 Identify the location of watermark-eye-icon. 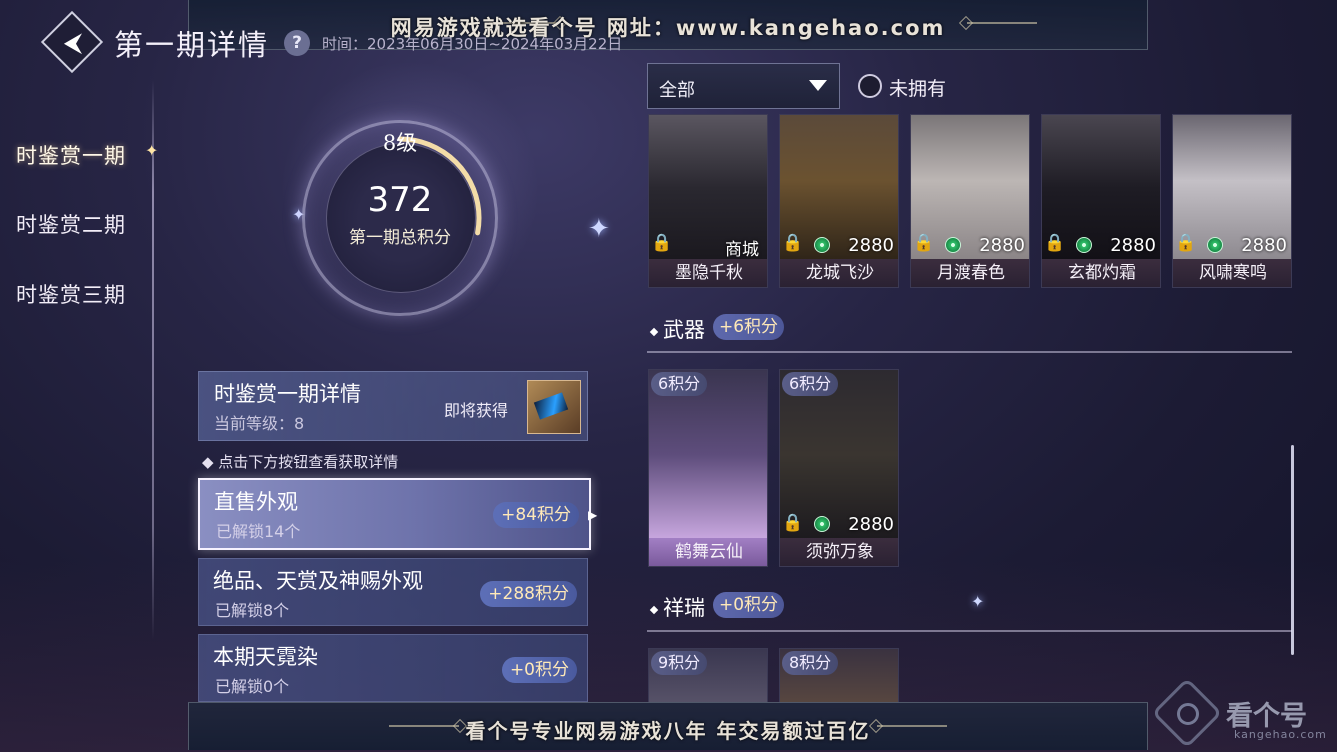
(1188, 714).